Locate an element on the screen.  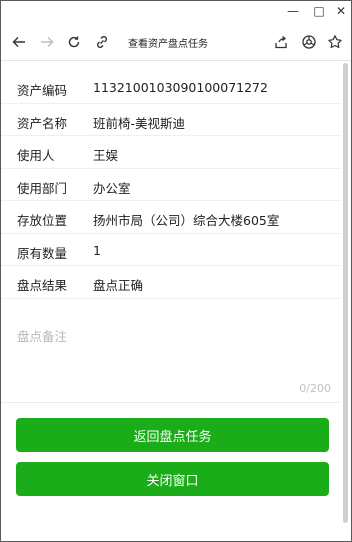
field-row-department: 使用部门 办公室 is located at coordinates (171, 185).